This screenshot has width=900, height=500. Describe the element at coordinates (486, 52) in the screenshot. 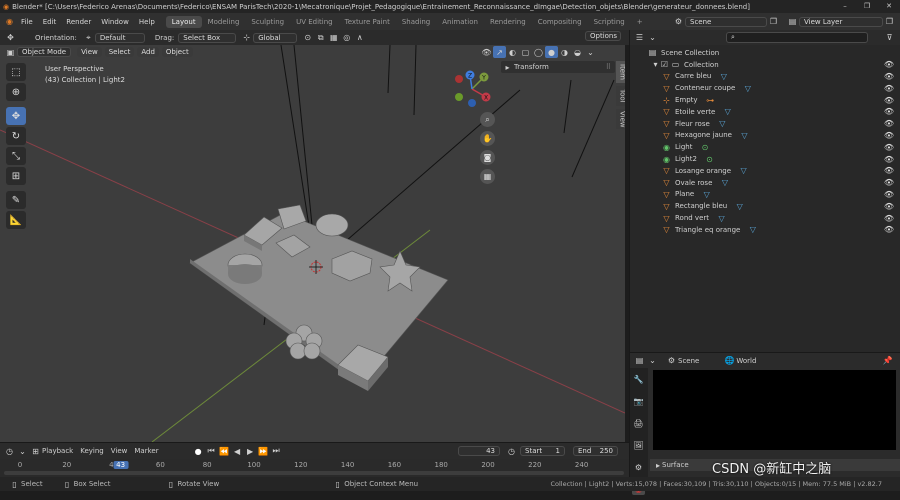

I see `visibility-icon: 👁` at that location.